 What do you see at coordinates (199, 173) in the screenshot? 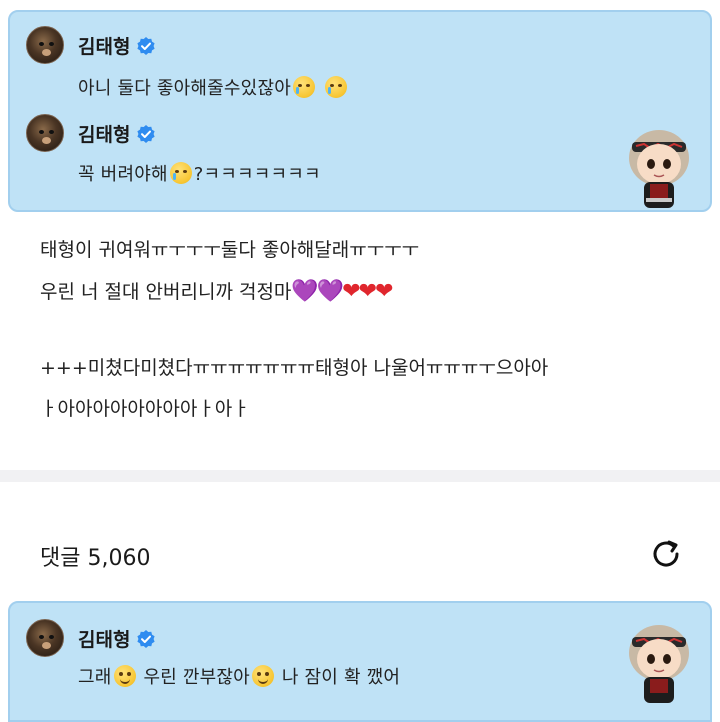
I see `message-text: 꼭 버려야해 ?ㅋㅋㅋㅋㅋㅋㅋ` at bounding box center [199, 173].